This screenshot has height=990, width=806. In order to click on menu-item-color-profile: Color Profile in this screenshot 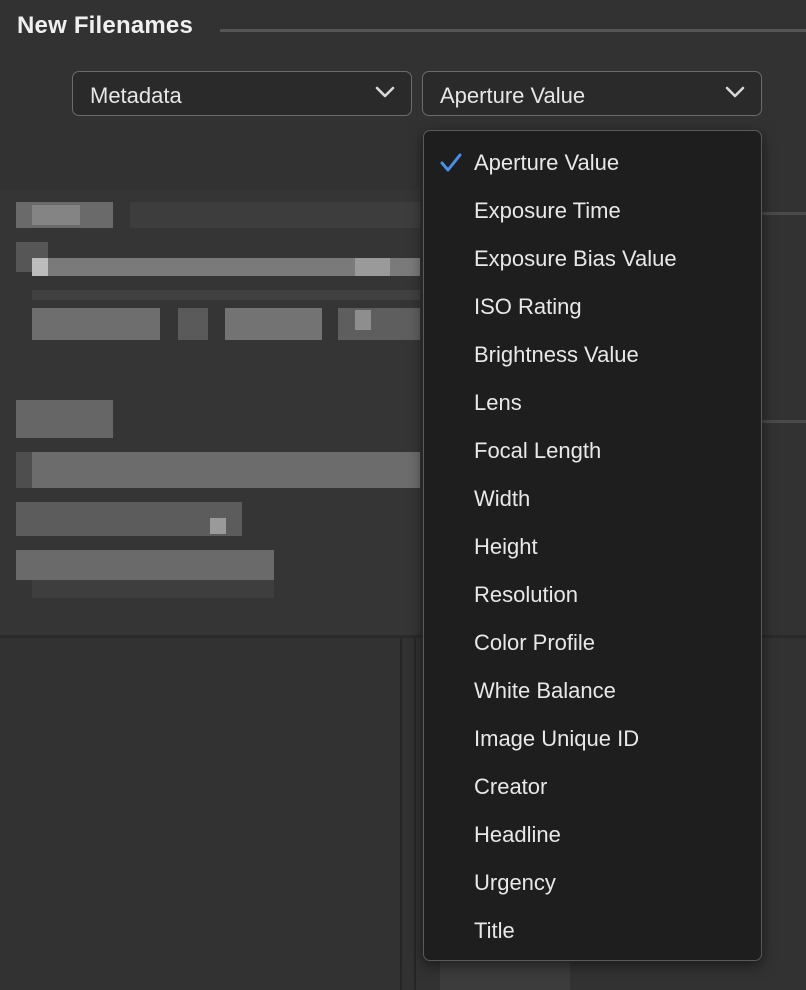, I will do `click(592, 643)`.